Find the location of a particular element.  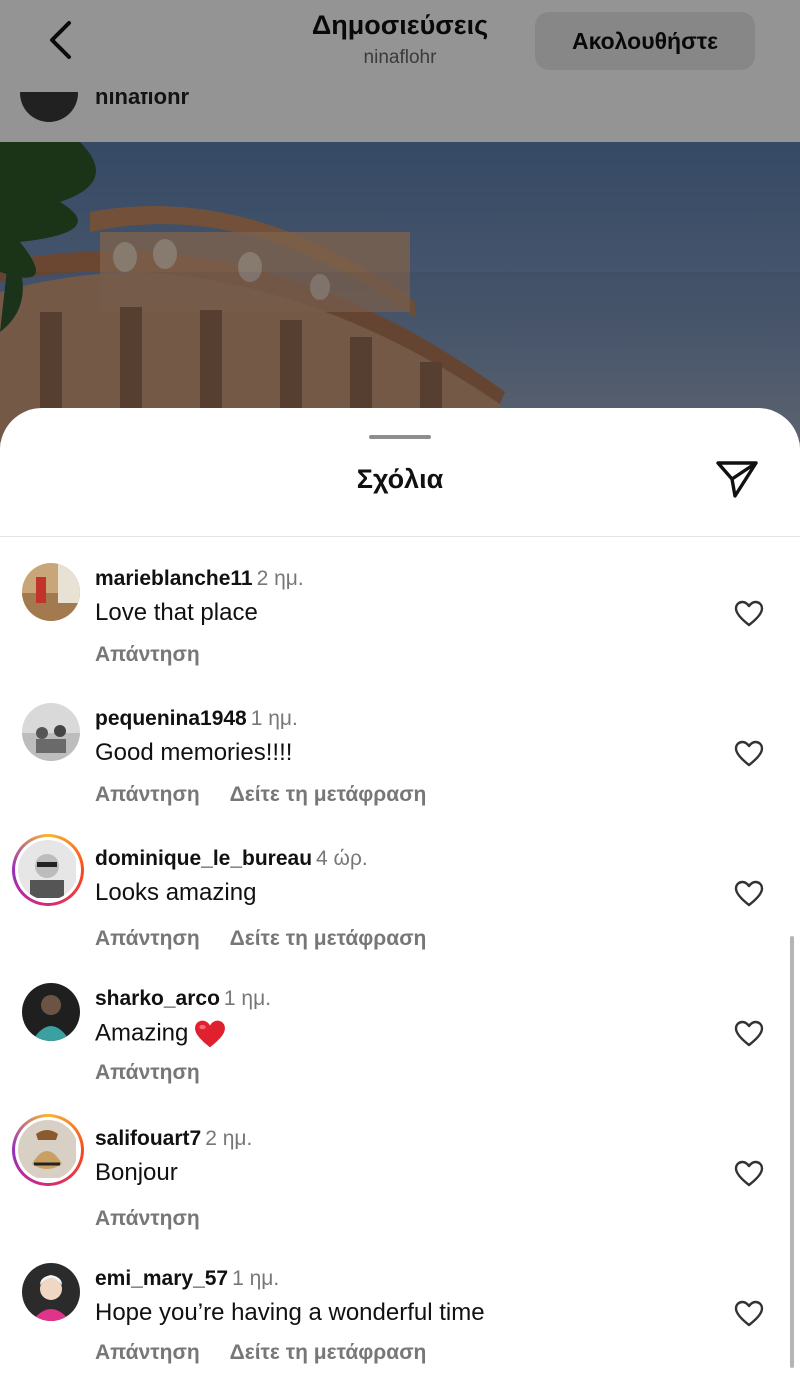

comment-text: Amazing is located at coordinates (160, 1034).